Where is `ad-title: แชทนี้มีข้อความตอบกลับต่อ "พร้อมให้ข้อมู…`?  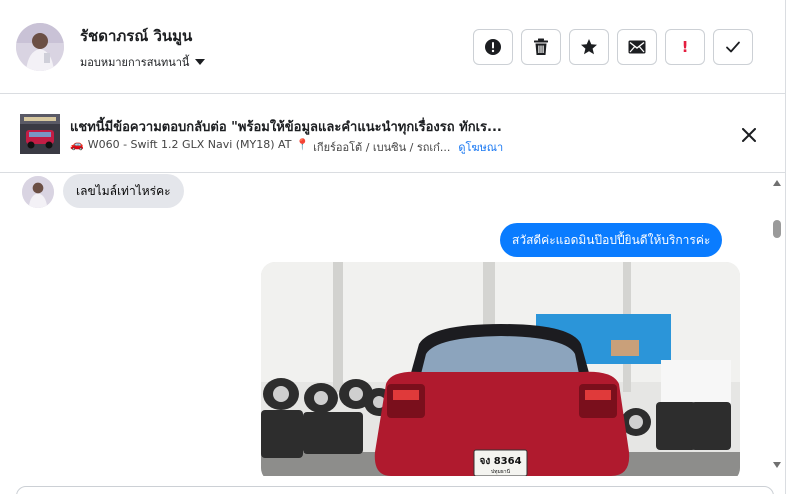
ad-title: แชทนี้มีข้อความตอบกลับต่อ "พร้อมให้ข้อมู… is located at coordinates (286, 127).